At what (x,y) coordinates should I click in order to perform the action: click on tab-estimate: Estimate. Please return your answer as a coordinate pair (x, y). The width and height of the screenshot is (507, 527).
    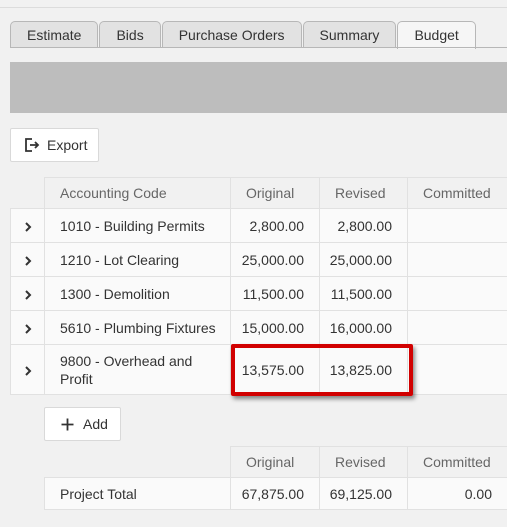
    Looking at the image, I should click on (54, 34).